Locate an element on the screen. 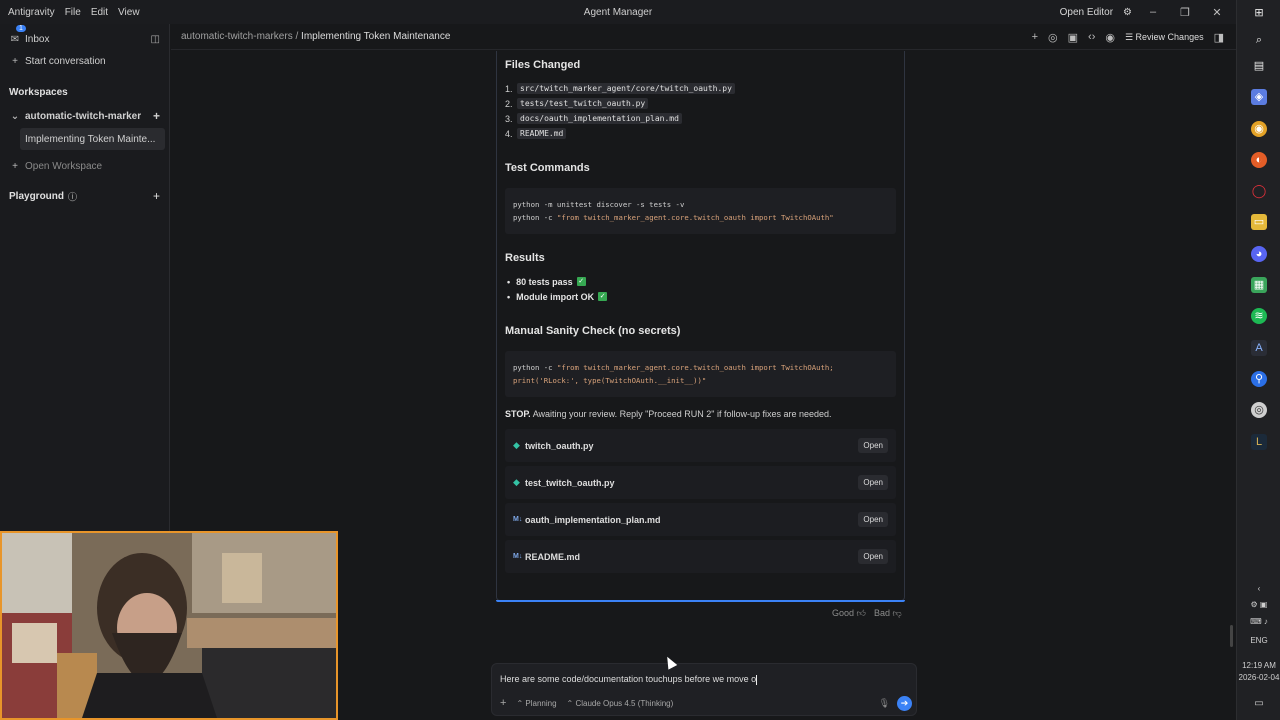 This screenshot has width=1280, height=720. menu-edit: Edit is located at coordinates (99, 12).